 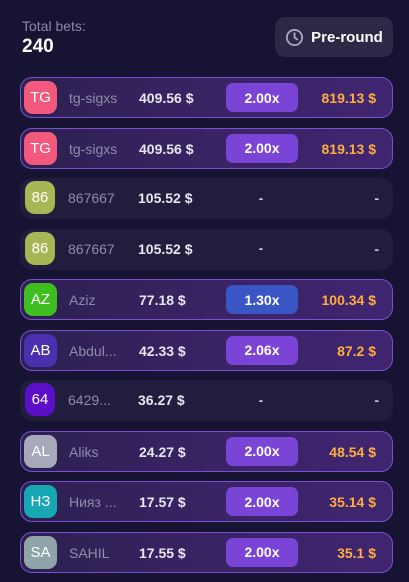 What do you see at coordinates (206, 400) in the screenshot?
I see `bet-row: 64 6429... 36.27 $ - -` at bounding box center [206, 400].